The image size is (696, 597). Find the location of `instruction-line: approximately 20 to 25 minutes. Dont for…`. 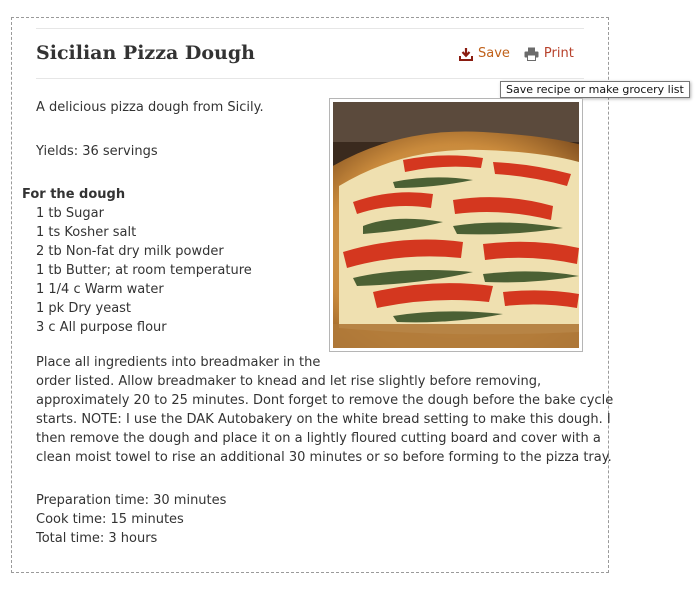

instruction-line: approximately 20 to 25 minutes. Dont for… is located at coordinates (325, 400).